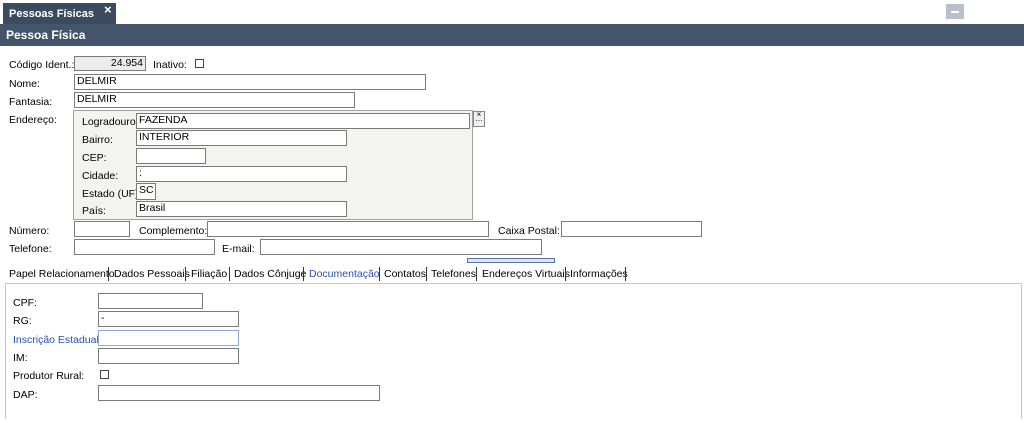 Image resolution: width=1024 pixels, height=423 pixels. What do you see at coordinates (24, 84) in the screenshot?
I see `nome-label: Nome:` at bounding box center [24, 84].